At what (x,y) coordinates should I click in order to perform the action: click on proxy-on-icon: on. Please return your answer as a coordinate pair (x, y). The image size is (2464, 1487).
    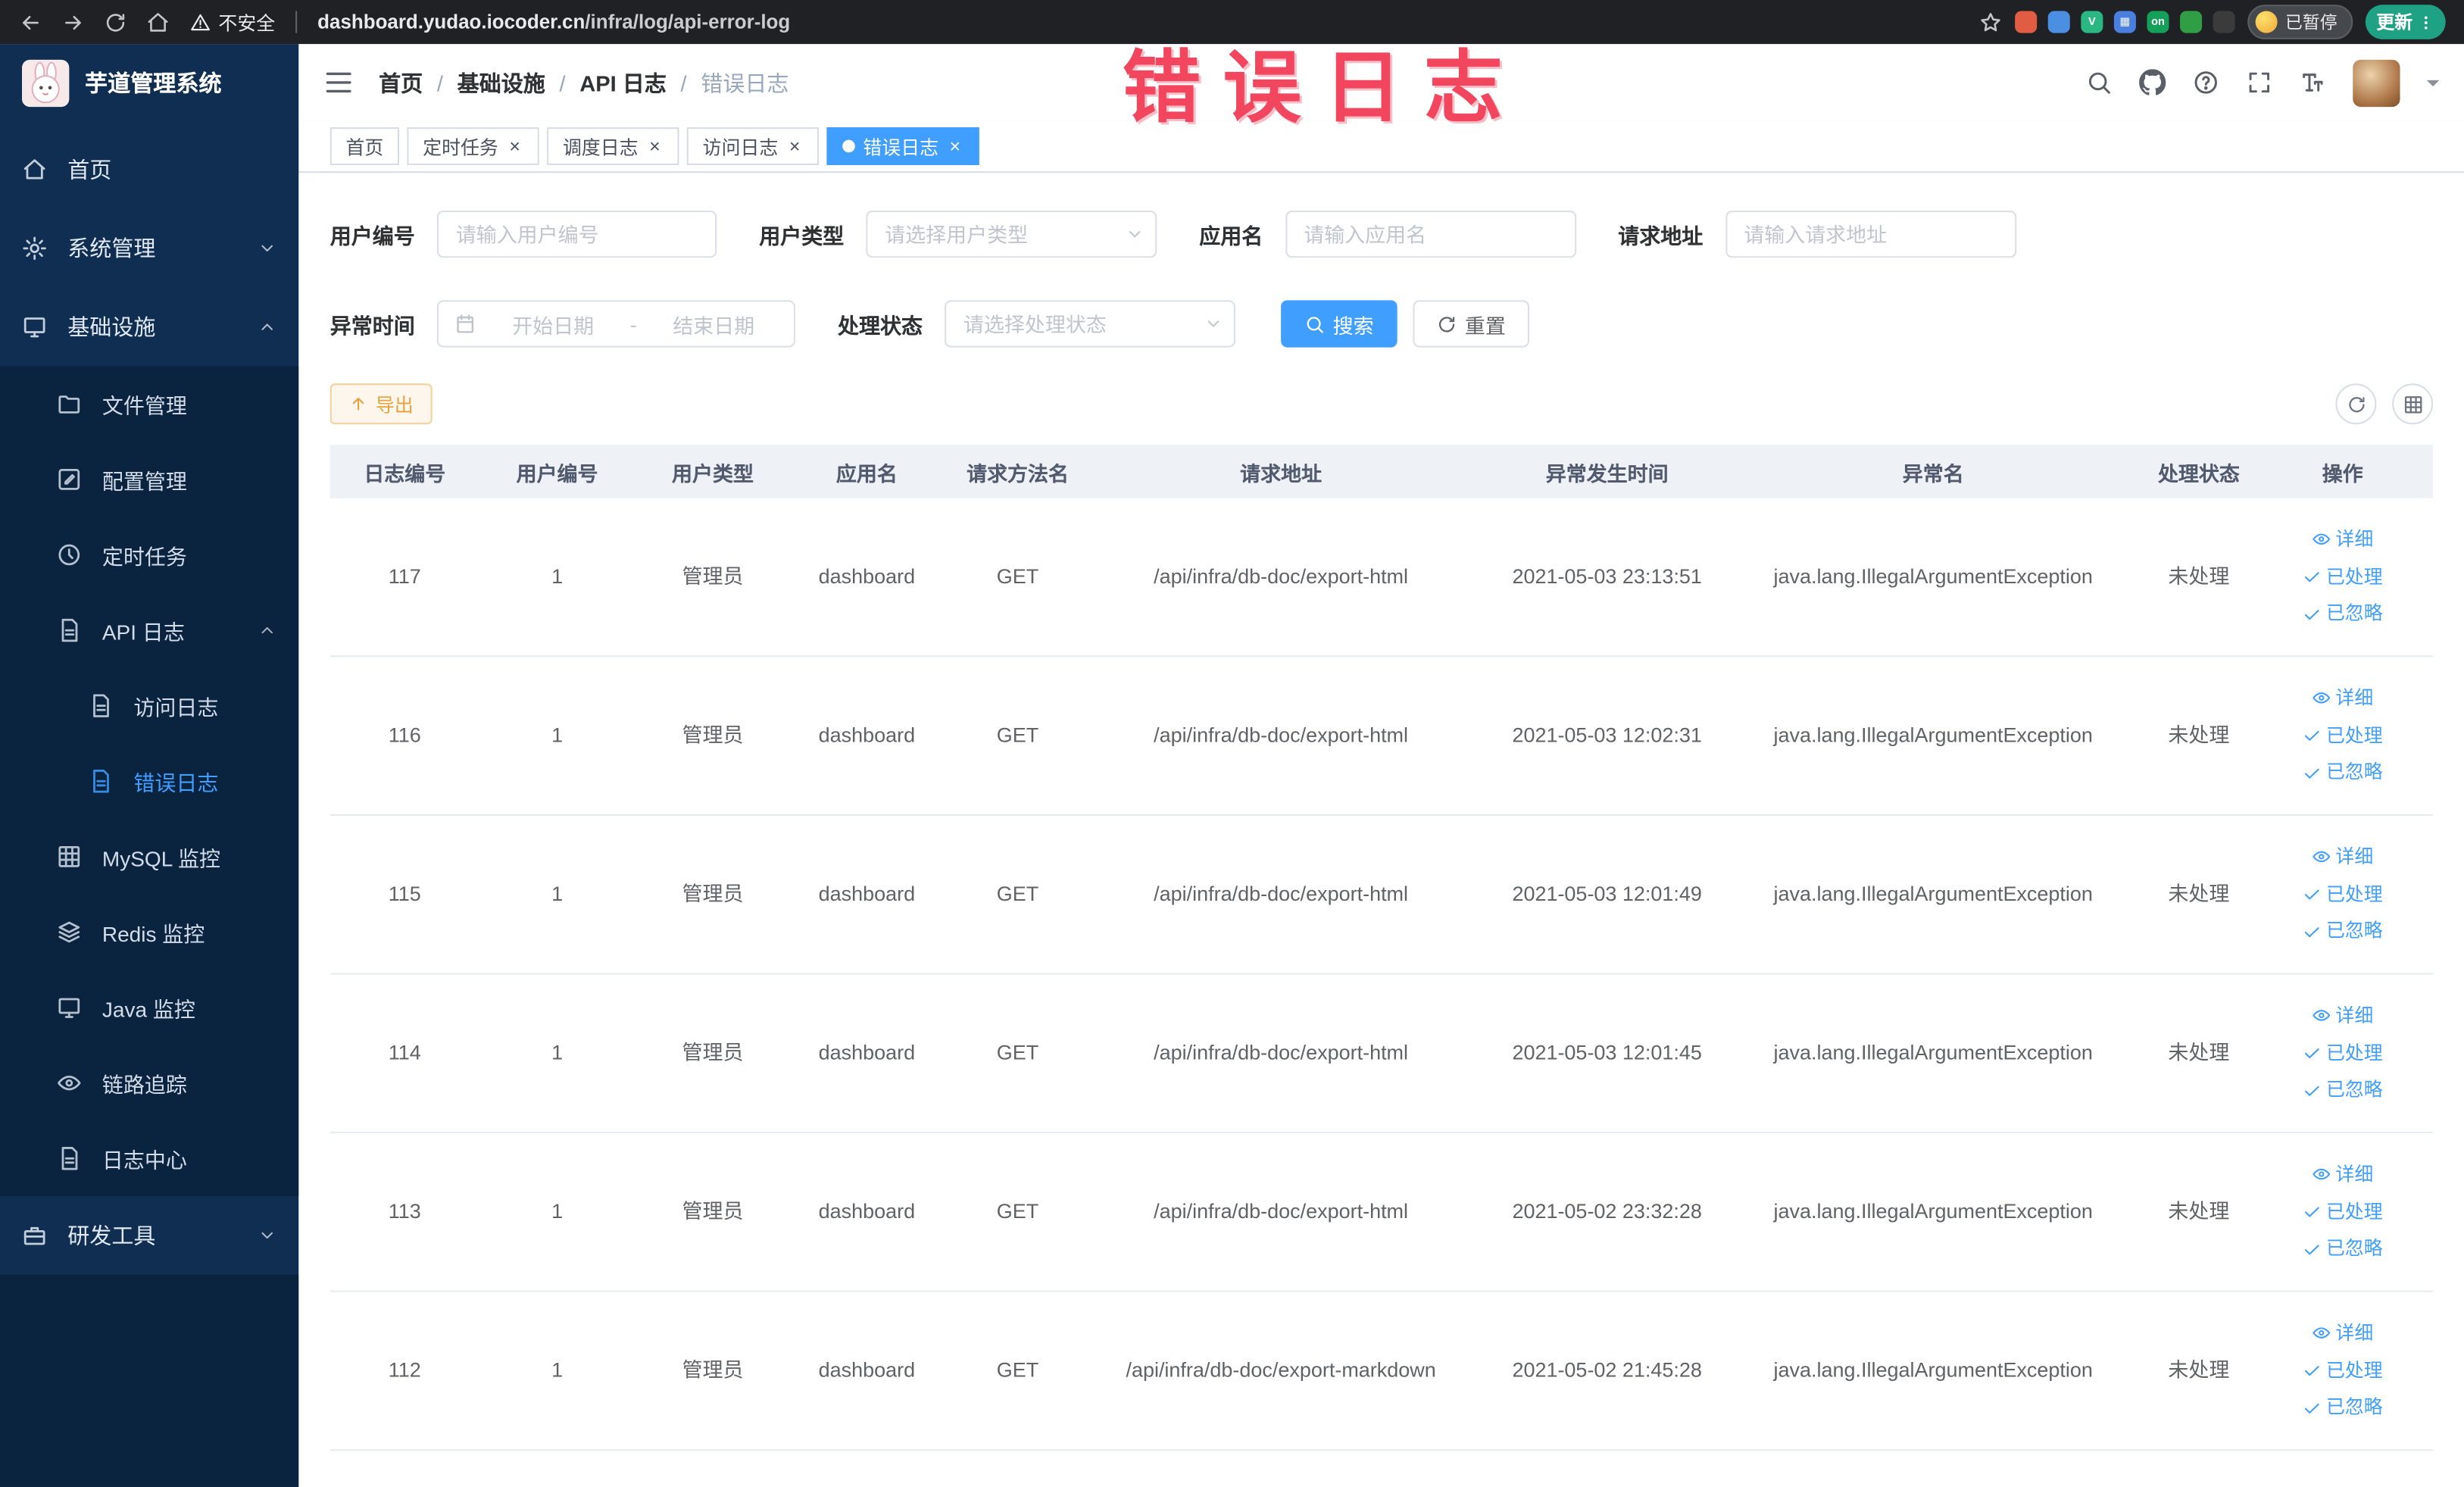
    Looking at the image, I should click on (2158, 22).